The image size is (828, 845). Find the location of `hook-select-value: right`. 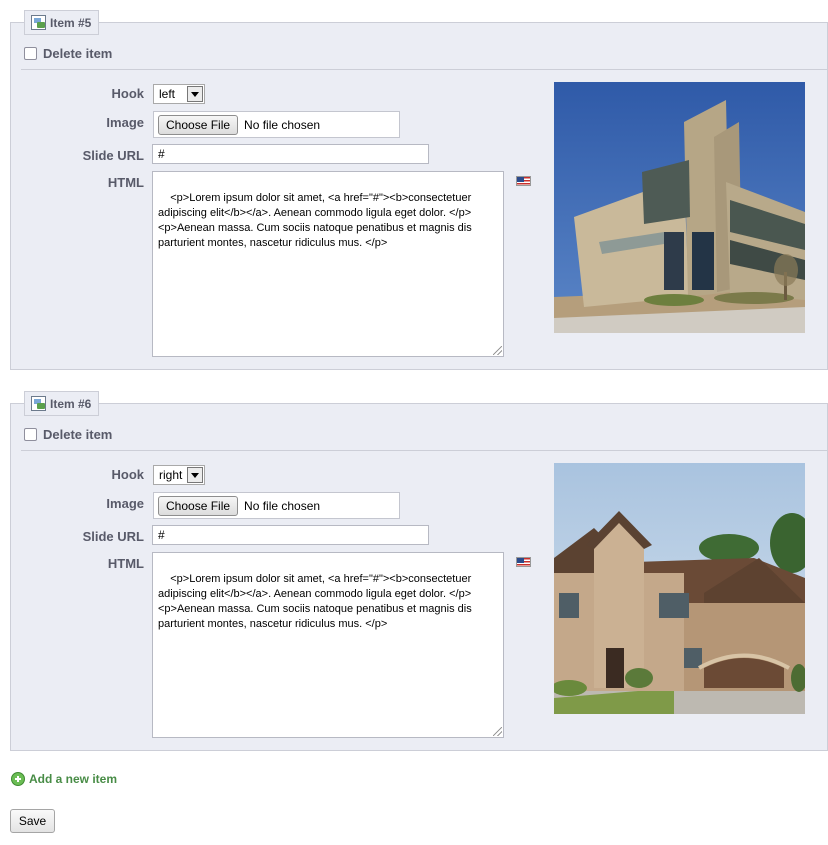

hook-select-value: right is located at coordinates (171, 475).